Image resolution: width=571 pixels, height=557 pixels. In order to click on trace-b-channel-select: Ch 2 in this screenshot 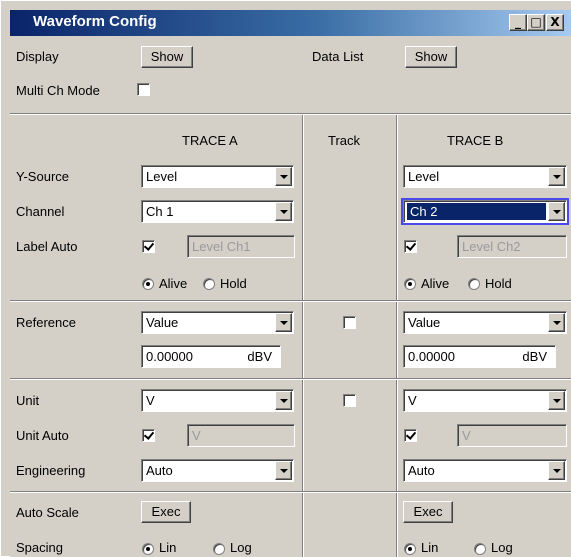, I will do `click(485, 211)`.